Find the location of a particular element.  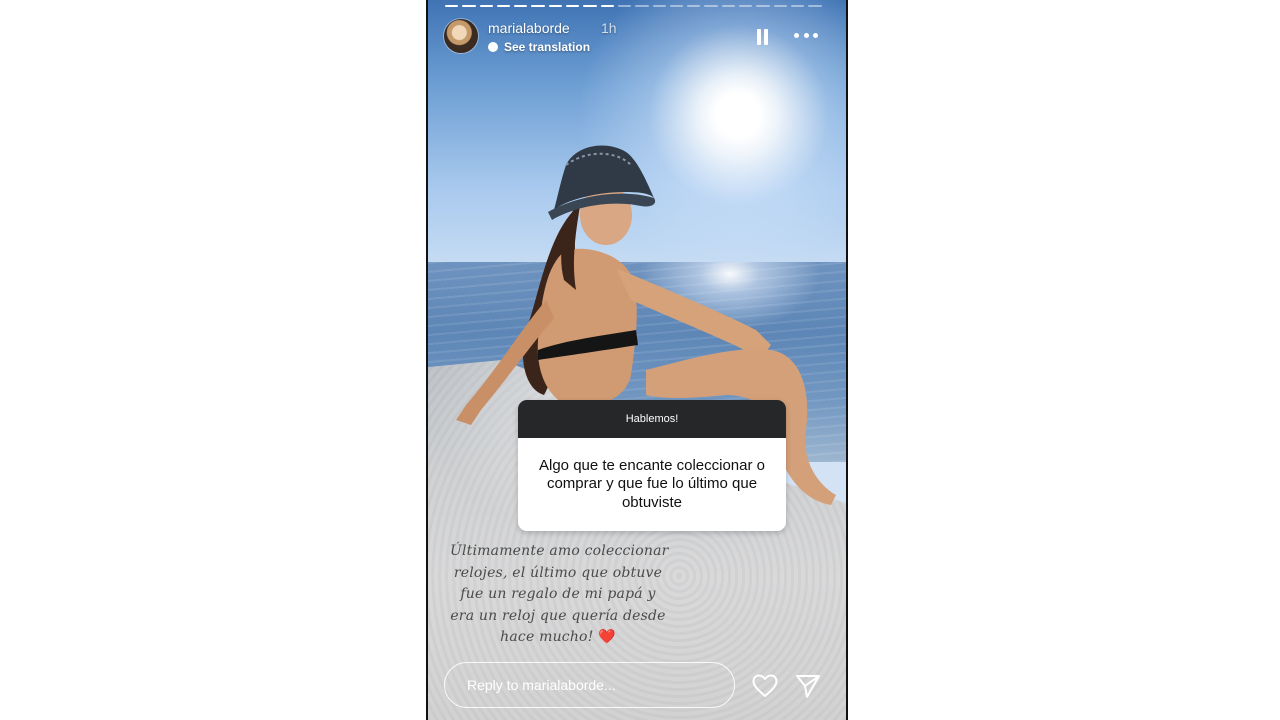

caption-line: relojes, el último que obtuve is located at coordinates (558, 572).